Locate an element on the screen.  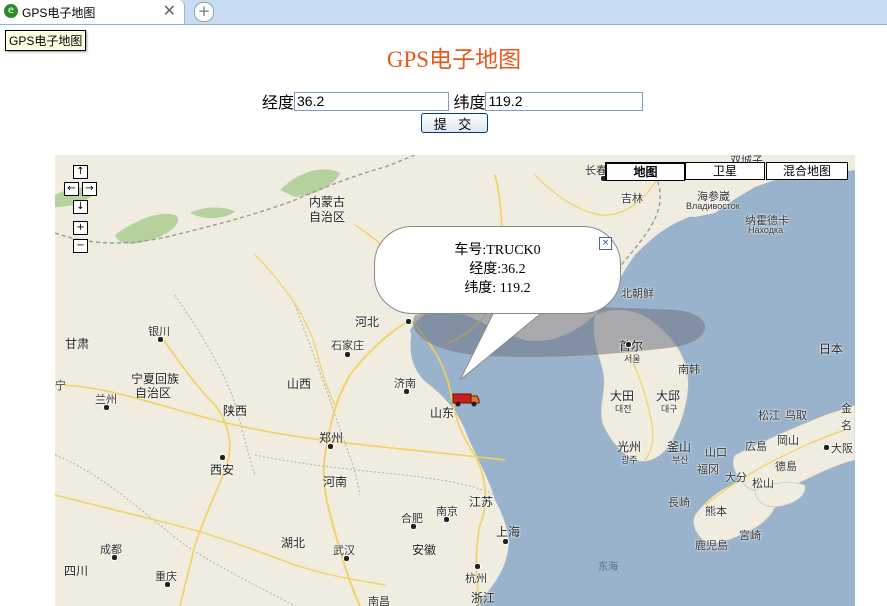
zoom-out-icon: − is located at coordinates (80, 246).